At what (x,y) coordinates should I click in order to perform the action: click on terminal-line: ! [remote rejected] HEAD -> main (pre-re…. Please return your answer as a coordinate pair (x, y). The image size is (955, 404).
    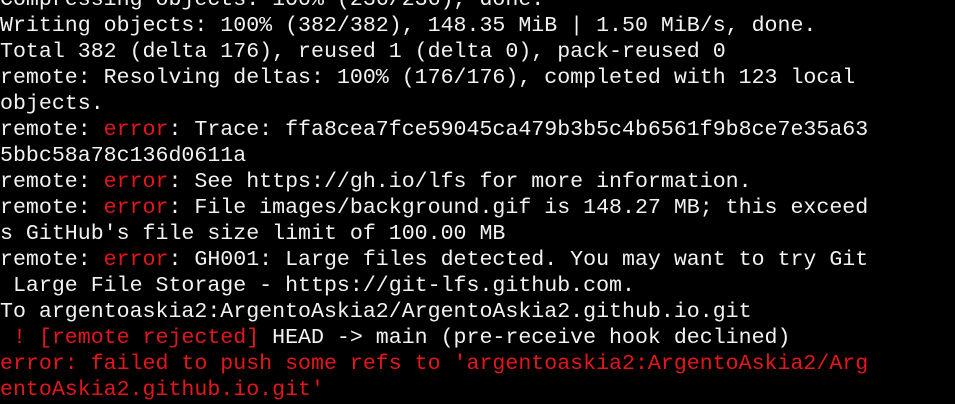
    Looking at the image, I should click on (477, 338).